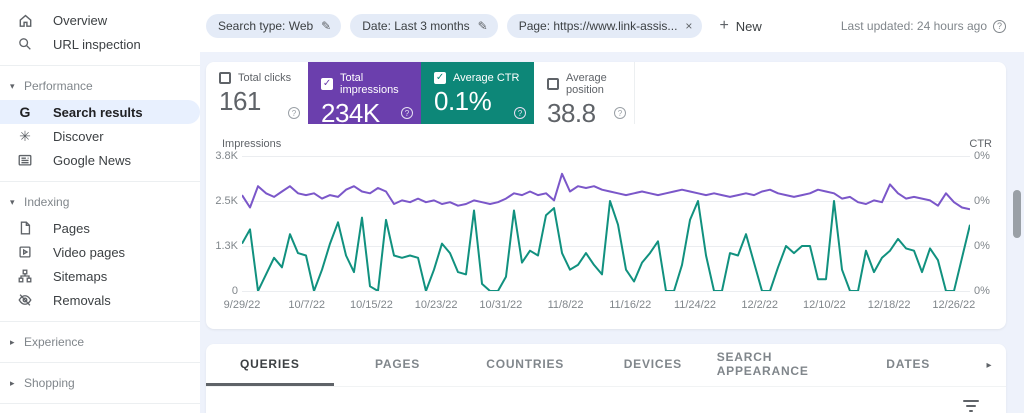 This screenshot has width=1024, height=413. I want to click on metric-label: Total impressions, so click(369, 84).